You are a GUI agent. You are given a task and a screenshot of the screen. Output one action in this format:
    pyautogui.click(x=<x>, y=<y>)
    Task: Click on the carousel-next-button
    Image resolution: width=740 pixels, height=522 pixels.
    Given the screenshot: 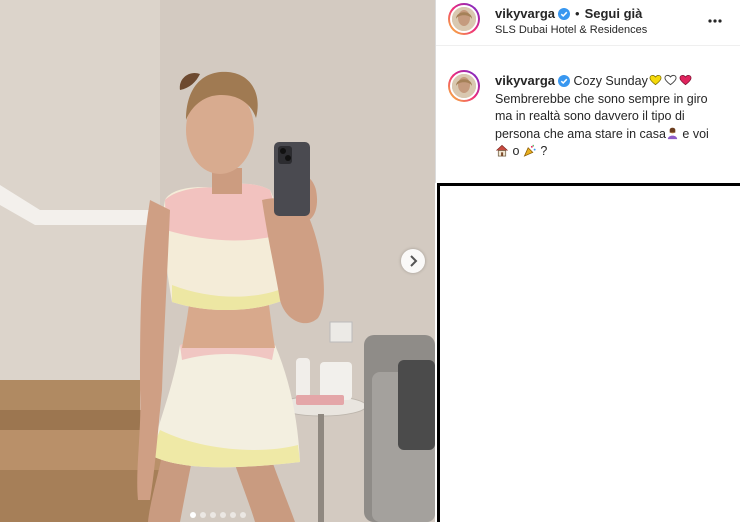 What is the action you would take?
    pyautogui.click(x=413, y=261)
    